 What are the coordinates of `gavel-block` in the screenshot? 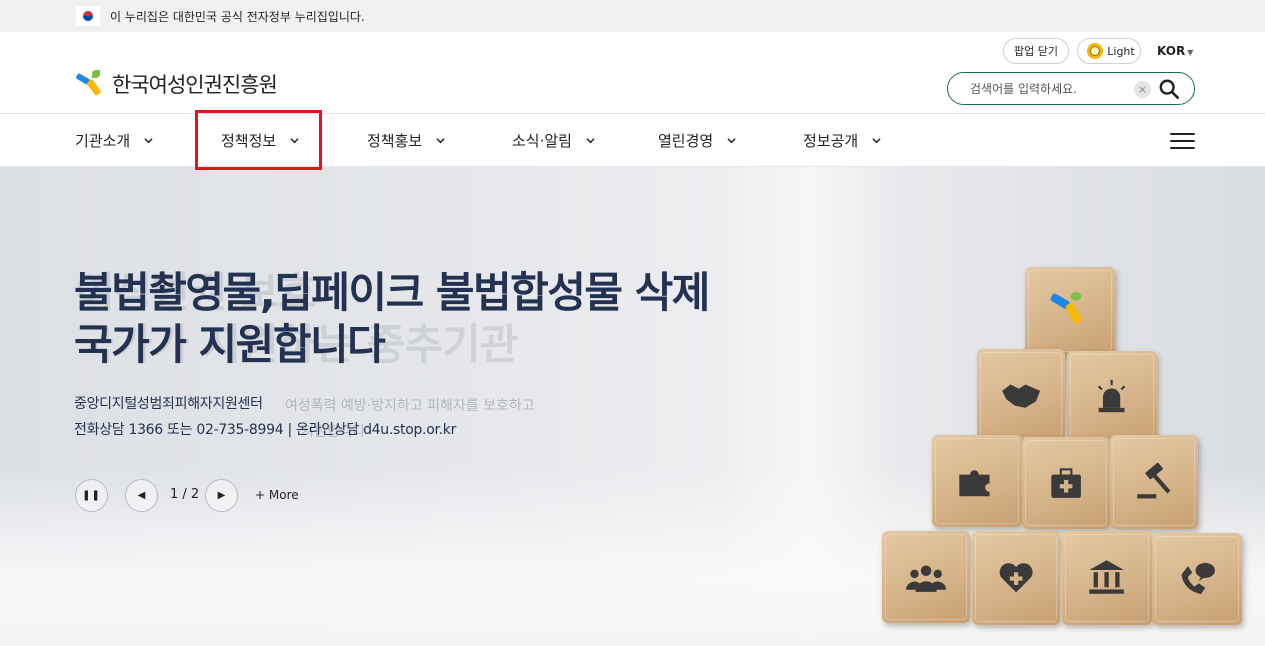 It's located at (1154, 482).